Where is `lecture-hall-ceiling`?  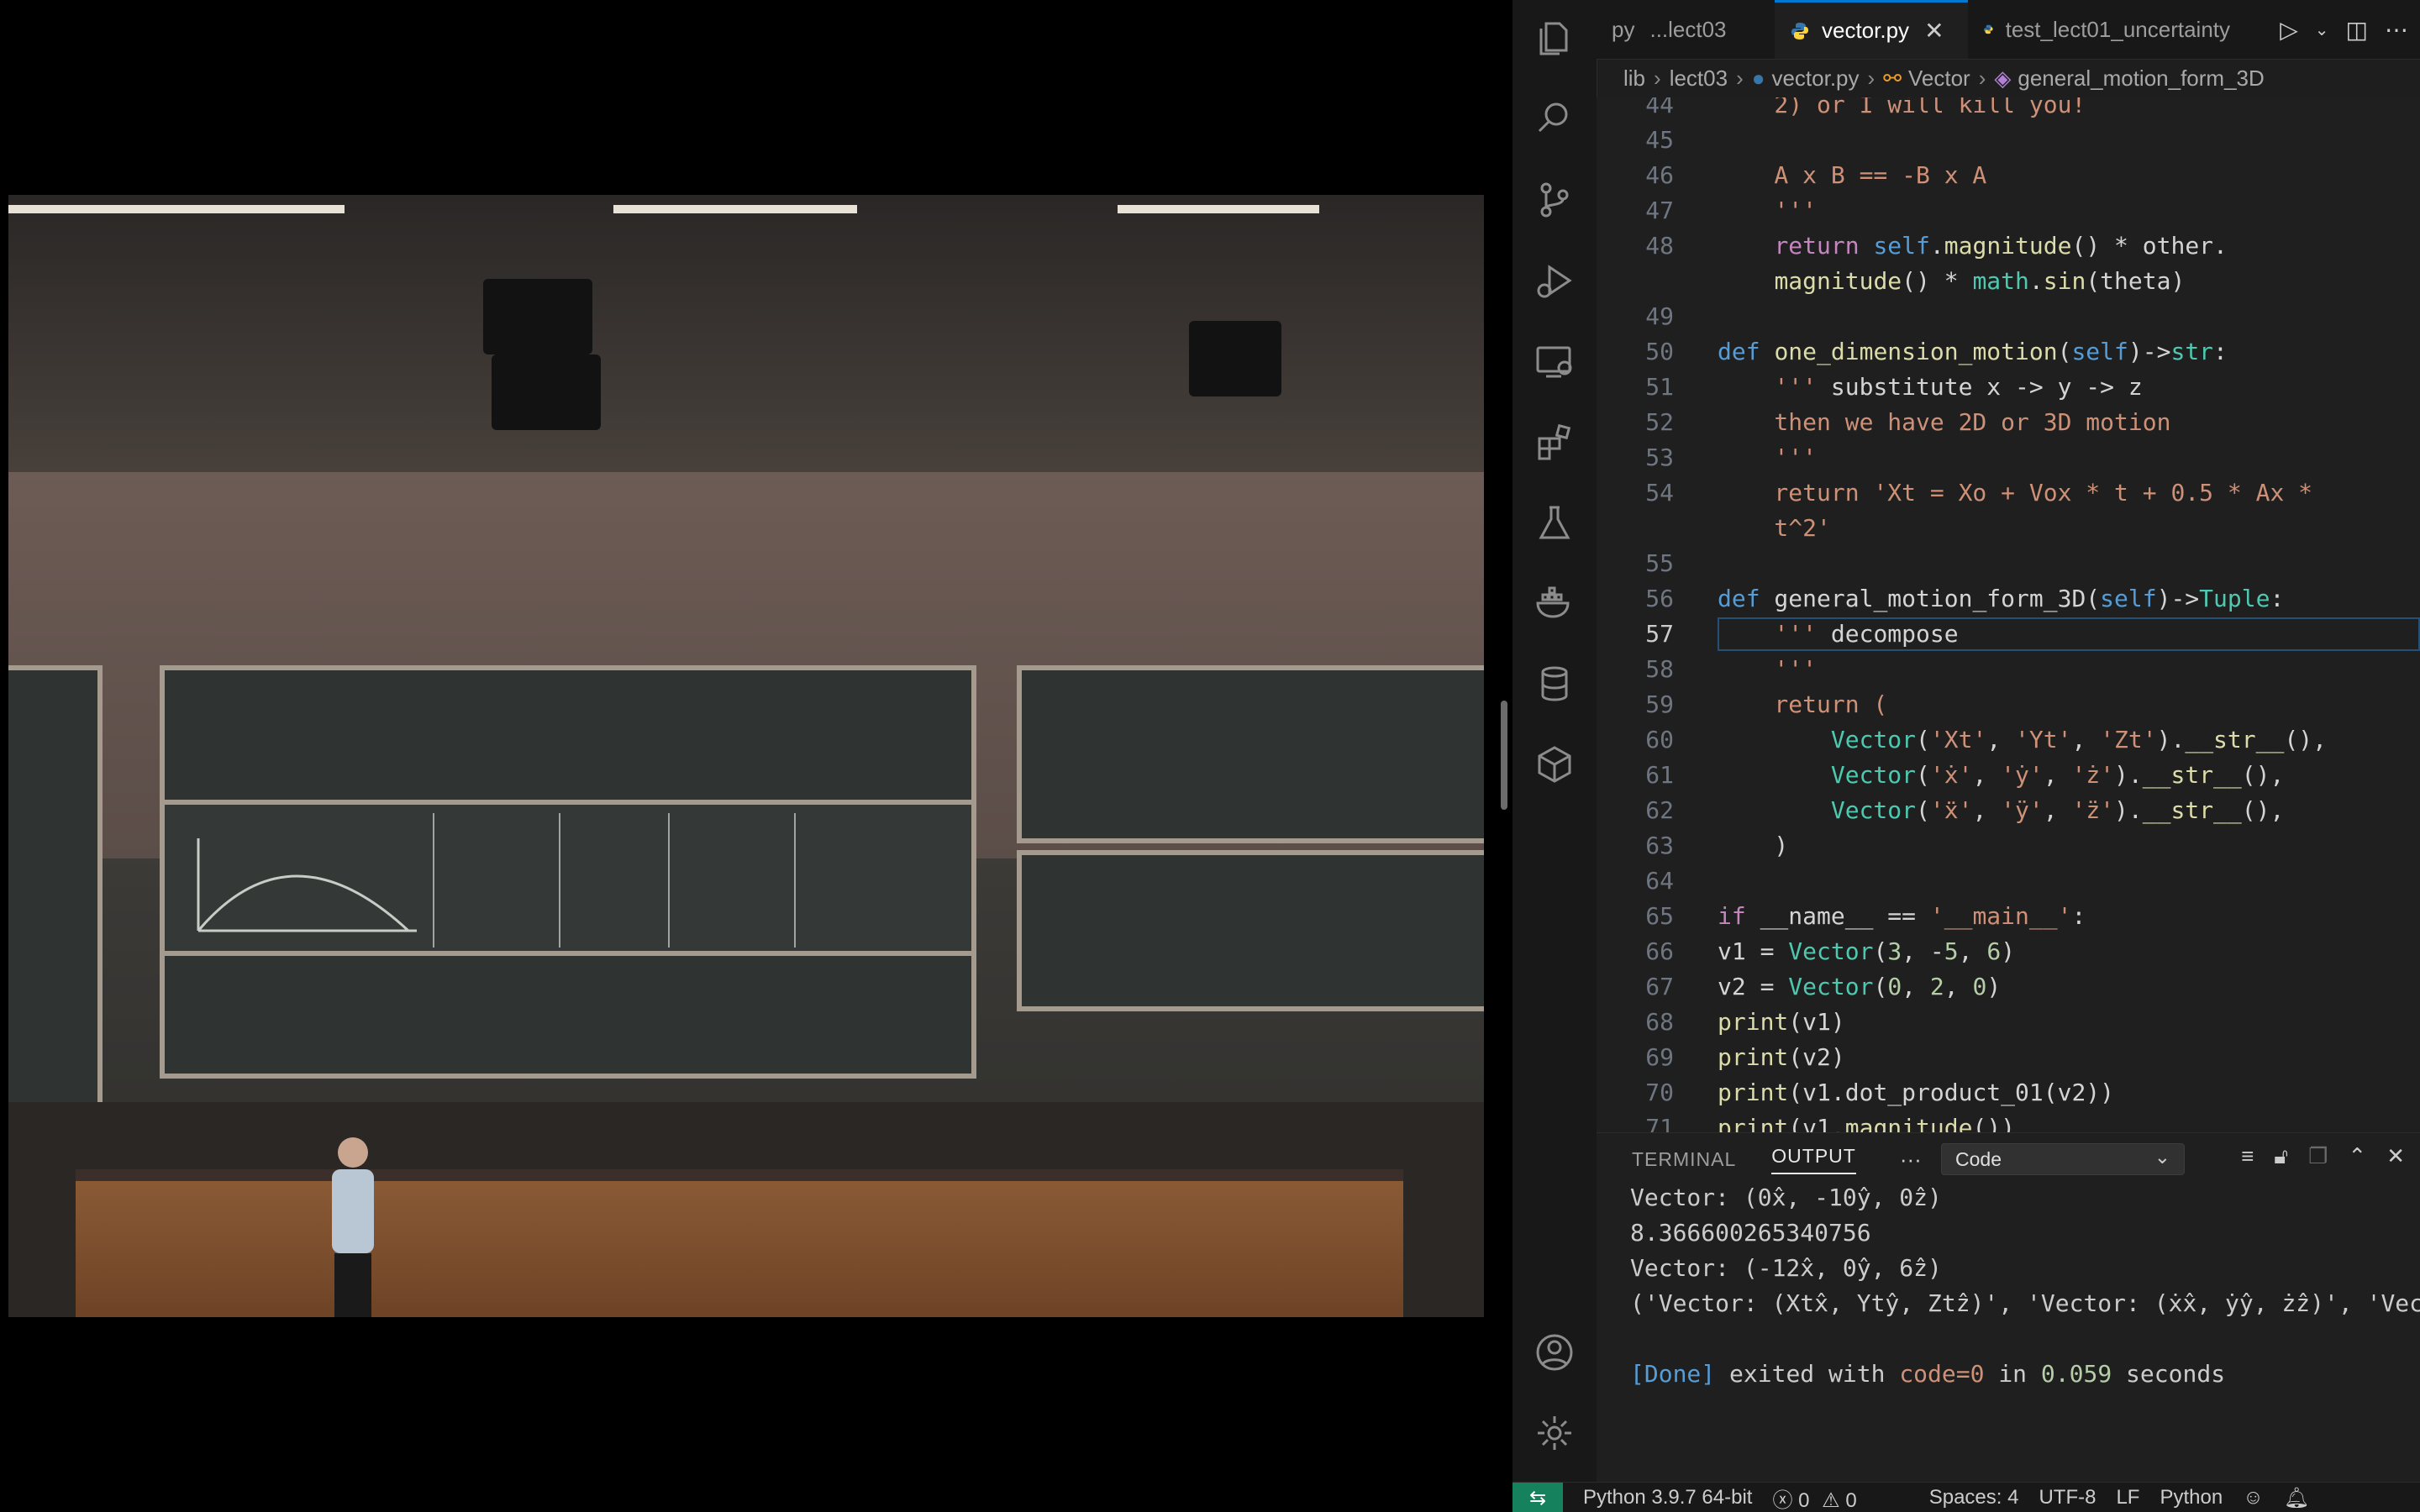 lecture-hall-ceiling is located at coordinates (746, 333).